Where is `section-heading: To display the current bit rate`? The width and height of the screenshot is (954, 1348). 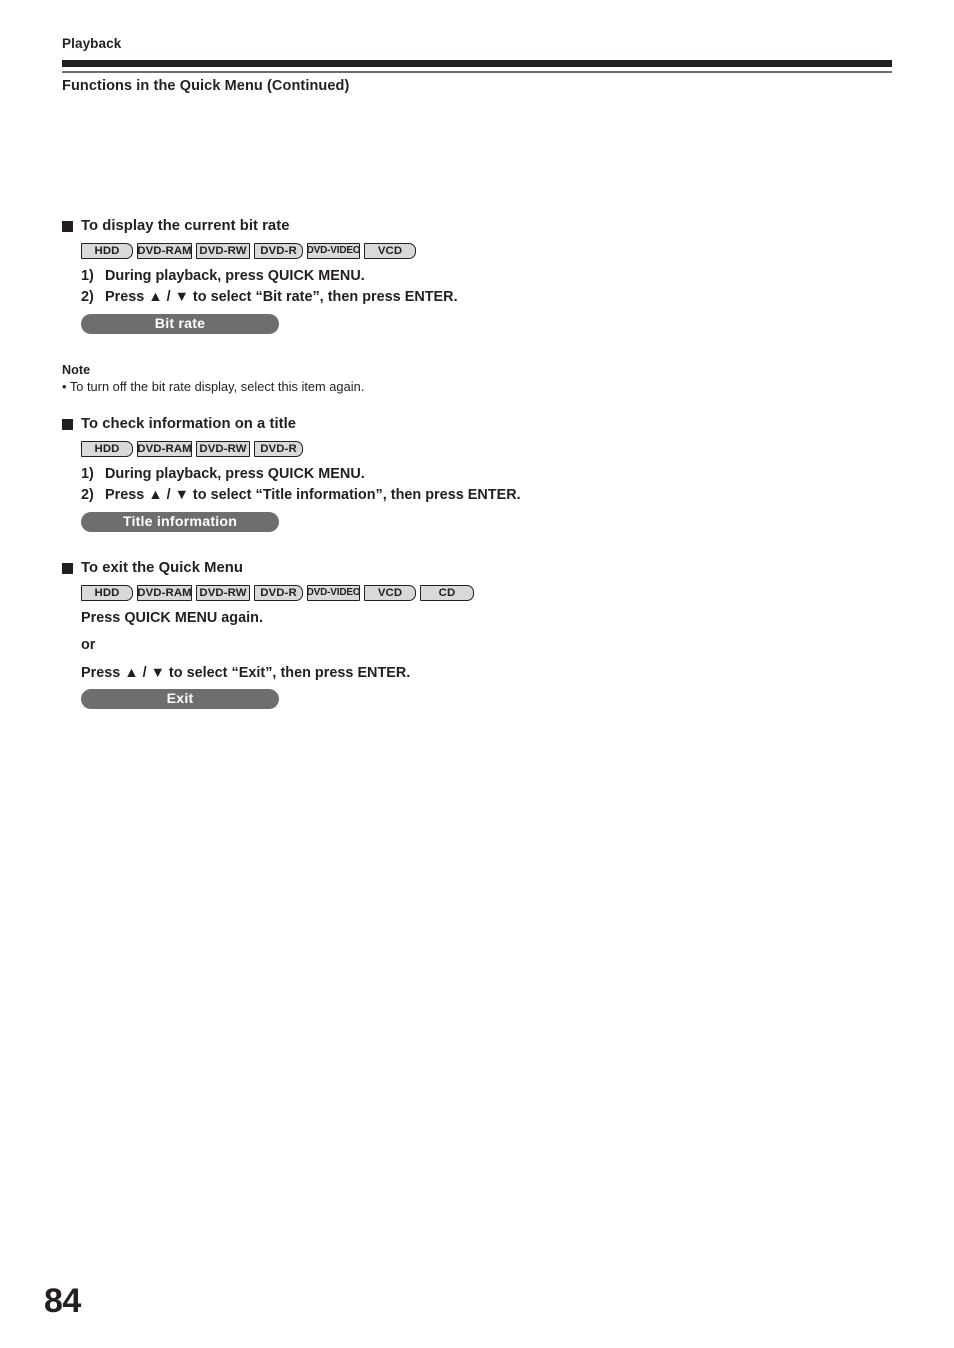 section-heading: To display the current bit rate is located at coordinates (342, 226).